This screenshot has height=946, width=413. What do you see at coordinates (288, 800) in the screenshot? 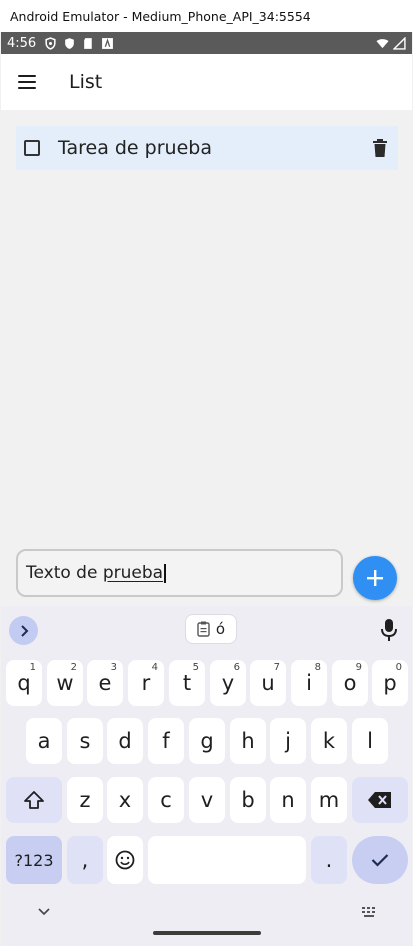
I see `key-n: n` at bounding box center [288, 800].